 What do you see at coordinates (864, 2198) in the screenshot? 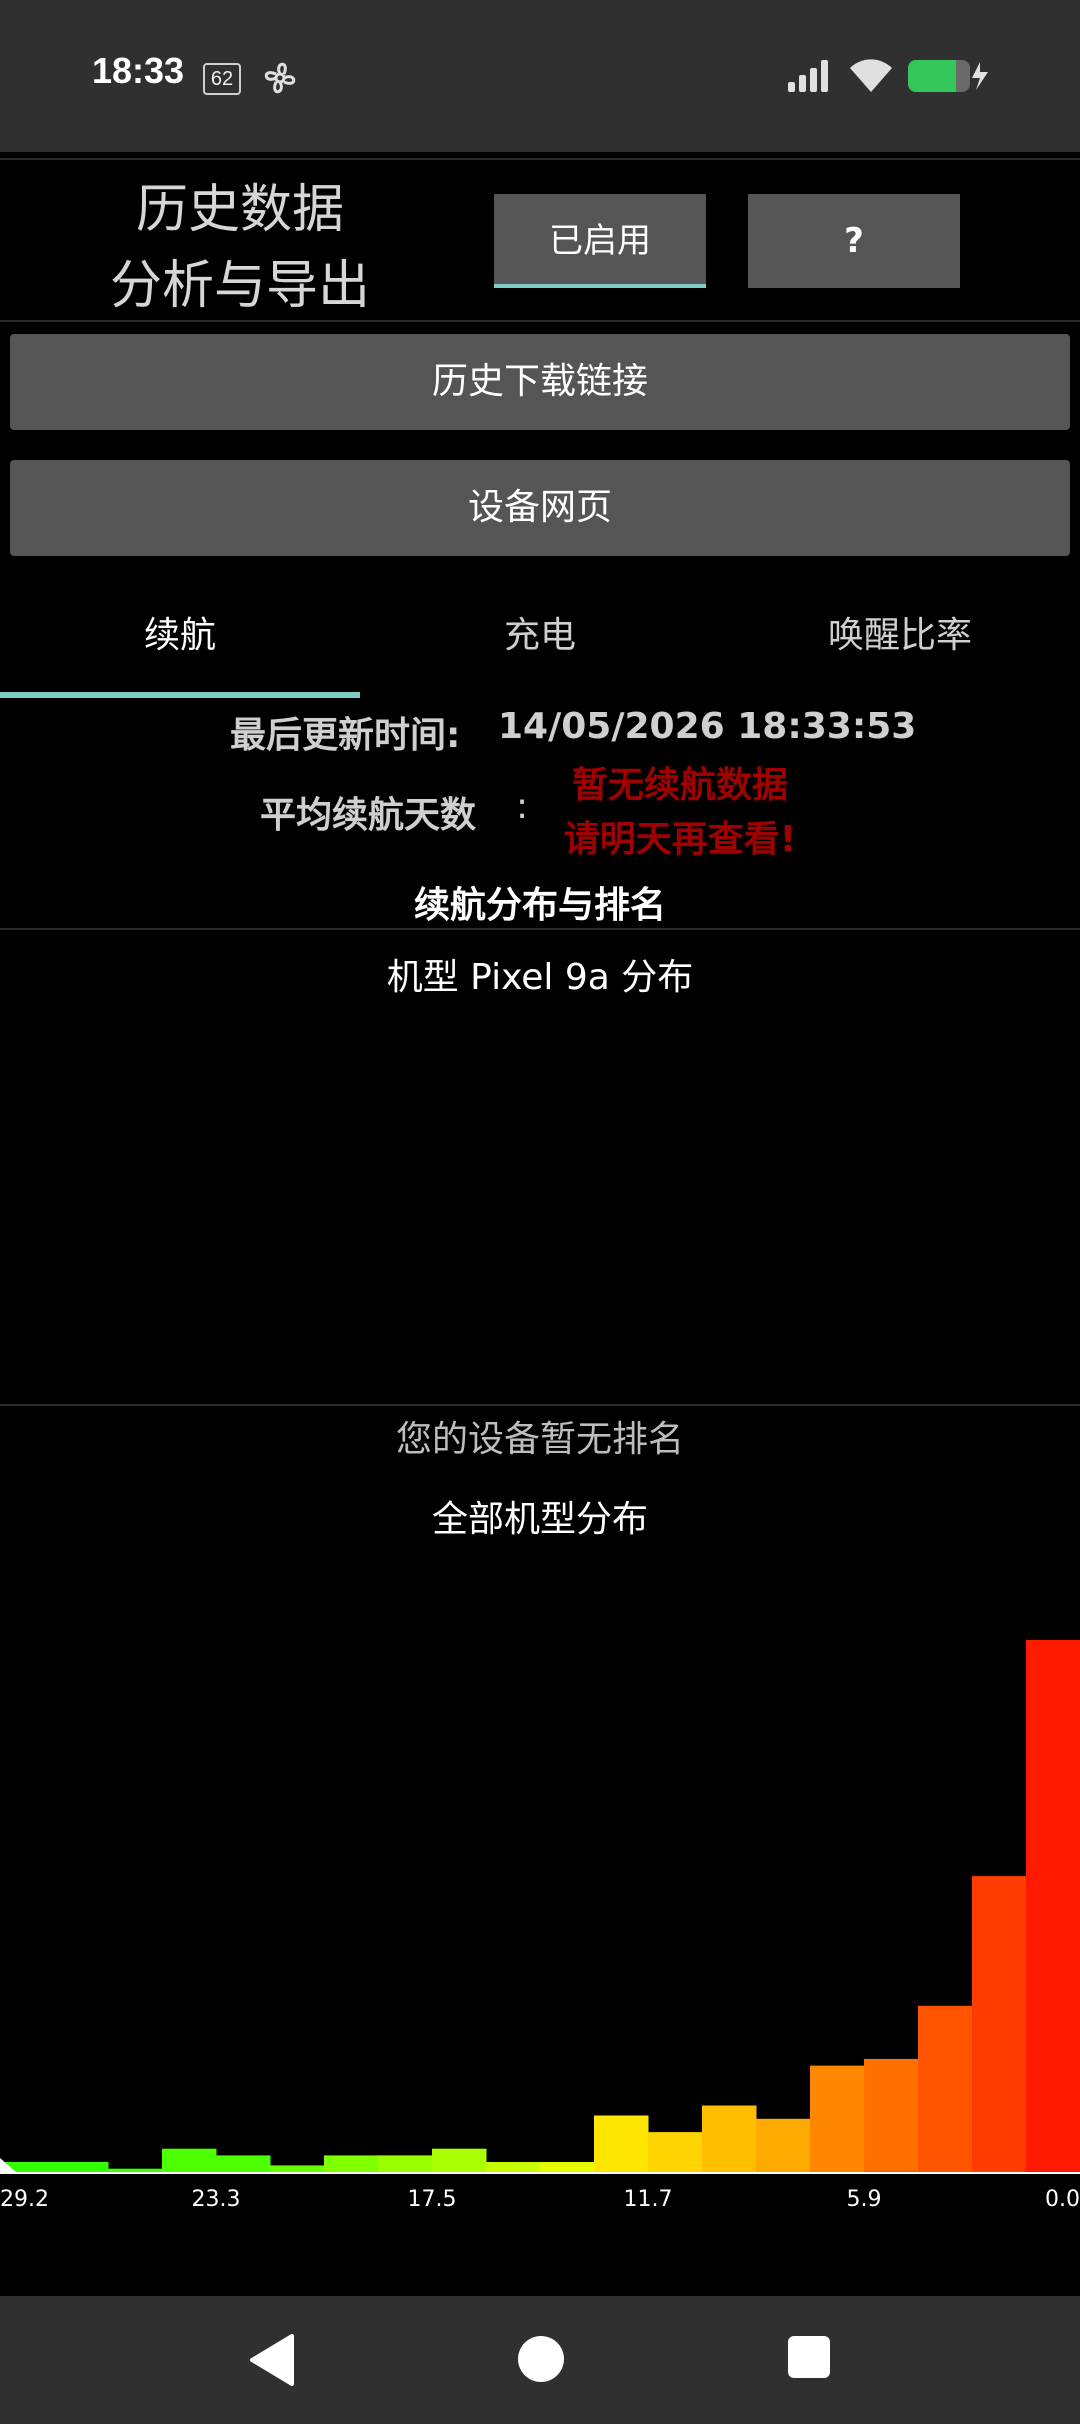
I see `x-tick-label: 5.9` at bounding box center [864, 2198].